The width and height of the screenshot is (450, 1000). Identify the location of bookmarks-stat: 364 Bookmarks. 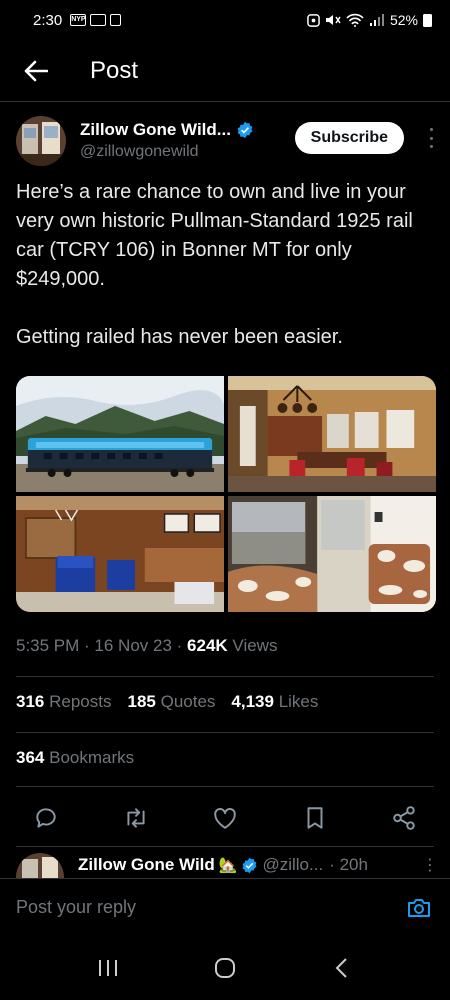
(75, 758).